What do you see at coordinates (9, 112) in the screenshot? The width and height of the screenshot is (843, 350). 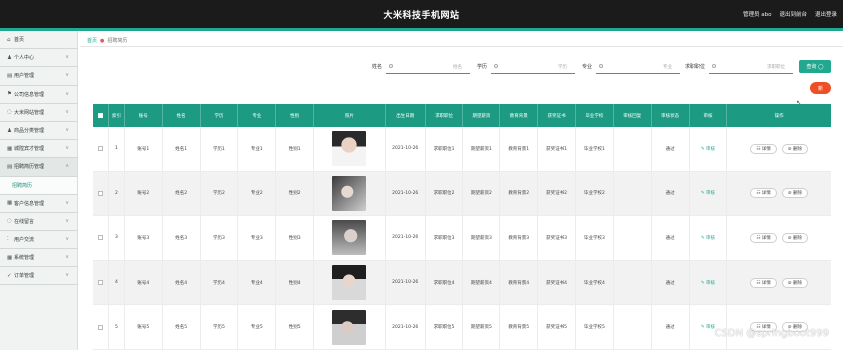 I see `globe-icon: ◌` at bounding box center [9, 112].